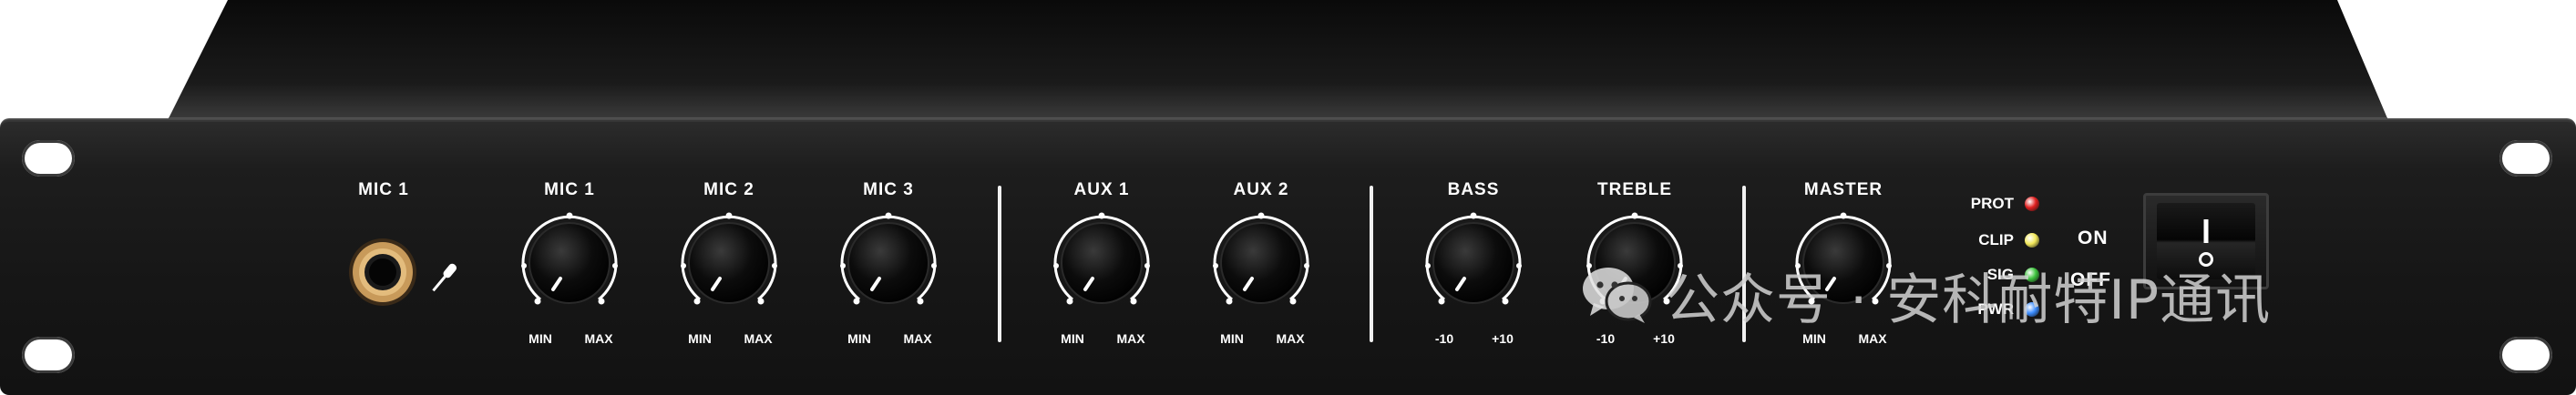 The height and width of the screenshot is (395, 2576). I want to click on rack-hole-top-right, so click(2526, 159).